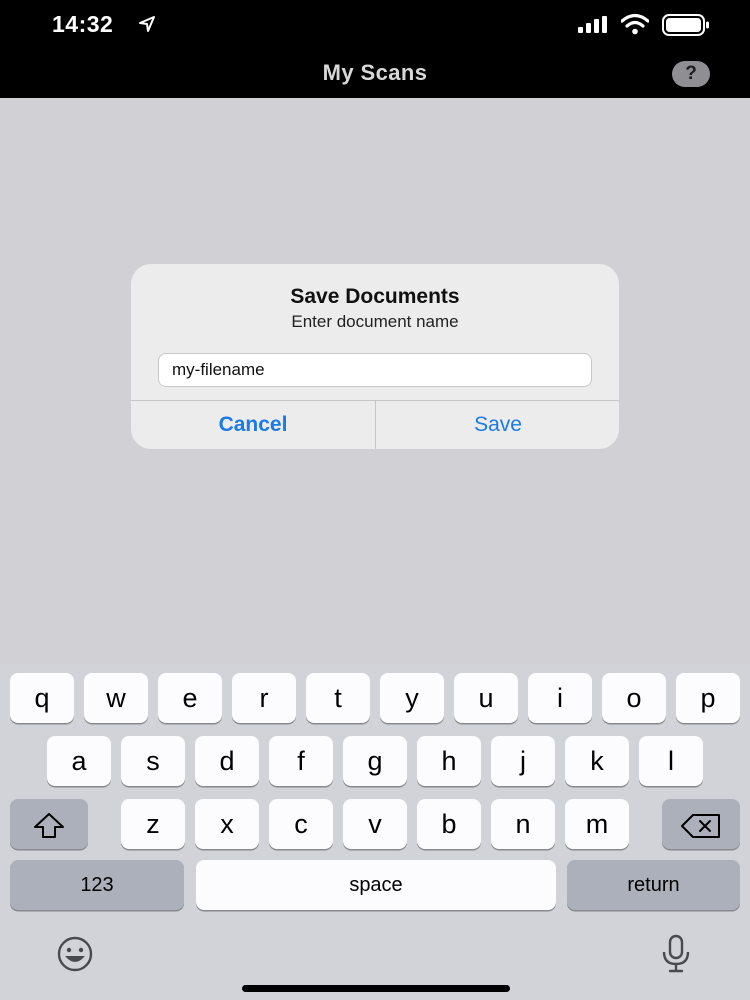  I want to click on key-h: h, so click(449, 761).